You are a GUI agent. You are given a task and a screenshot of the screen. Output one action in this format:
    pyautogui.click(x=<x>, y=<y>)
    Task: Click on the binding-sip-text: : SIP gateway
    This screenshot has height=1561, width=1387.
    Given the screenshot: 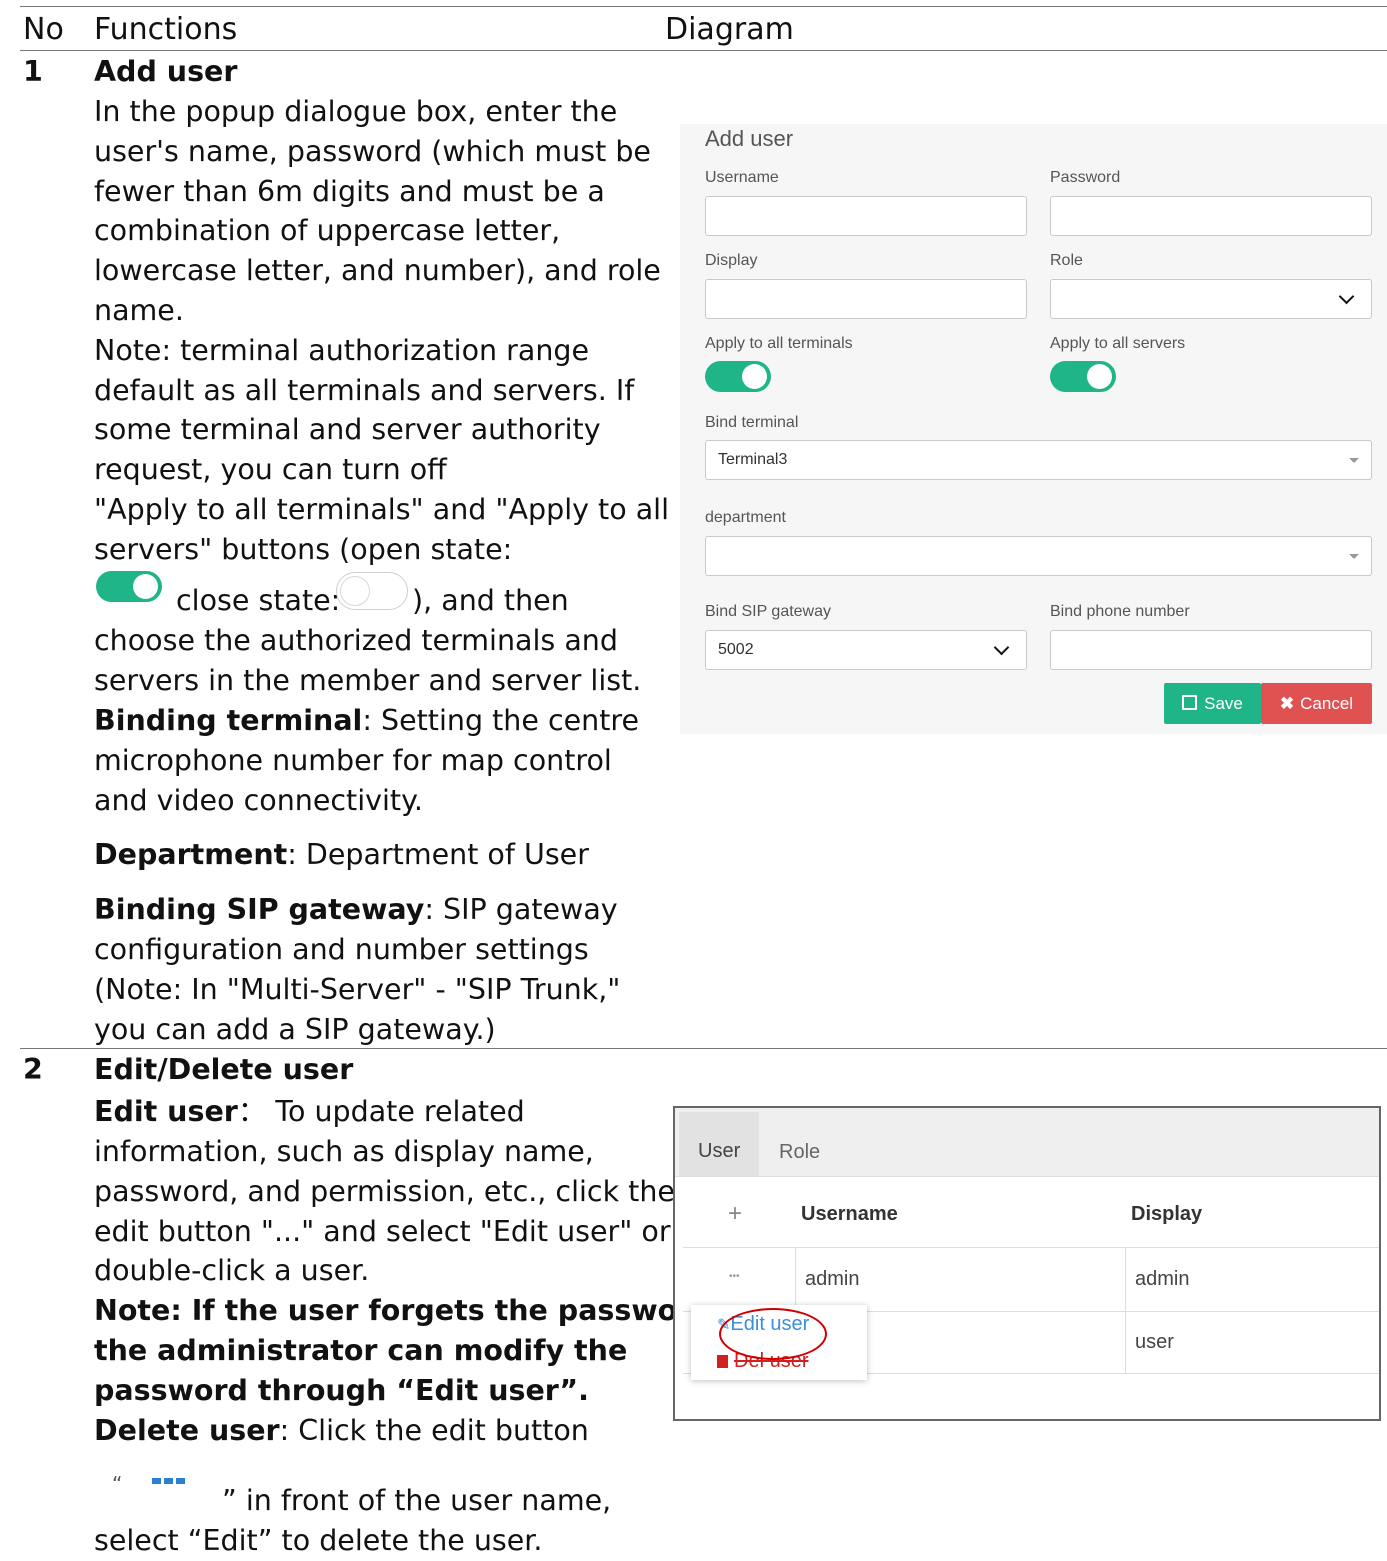 What is the action you would take?
    pyautogui.click(x=521, y=909)
    